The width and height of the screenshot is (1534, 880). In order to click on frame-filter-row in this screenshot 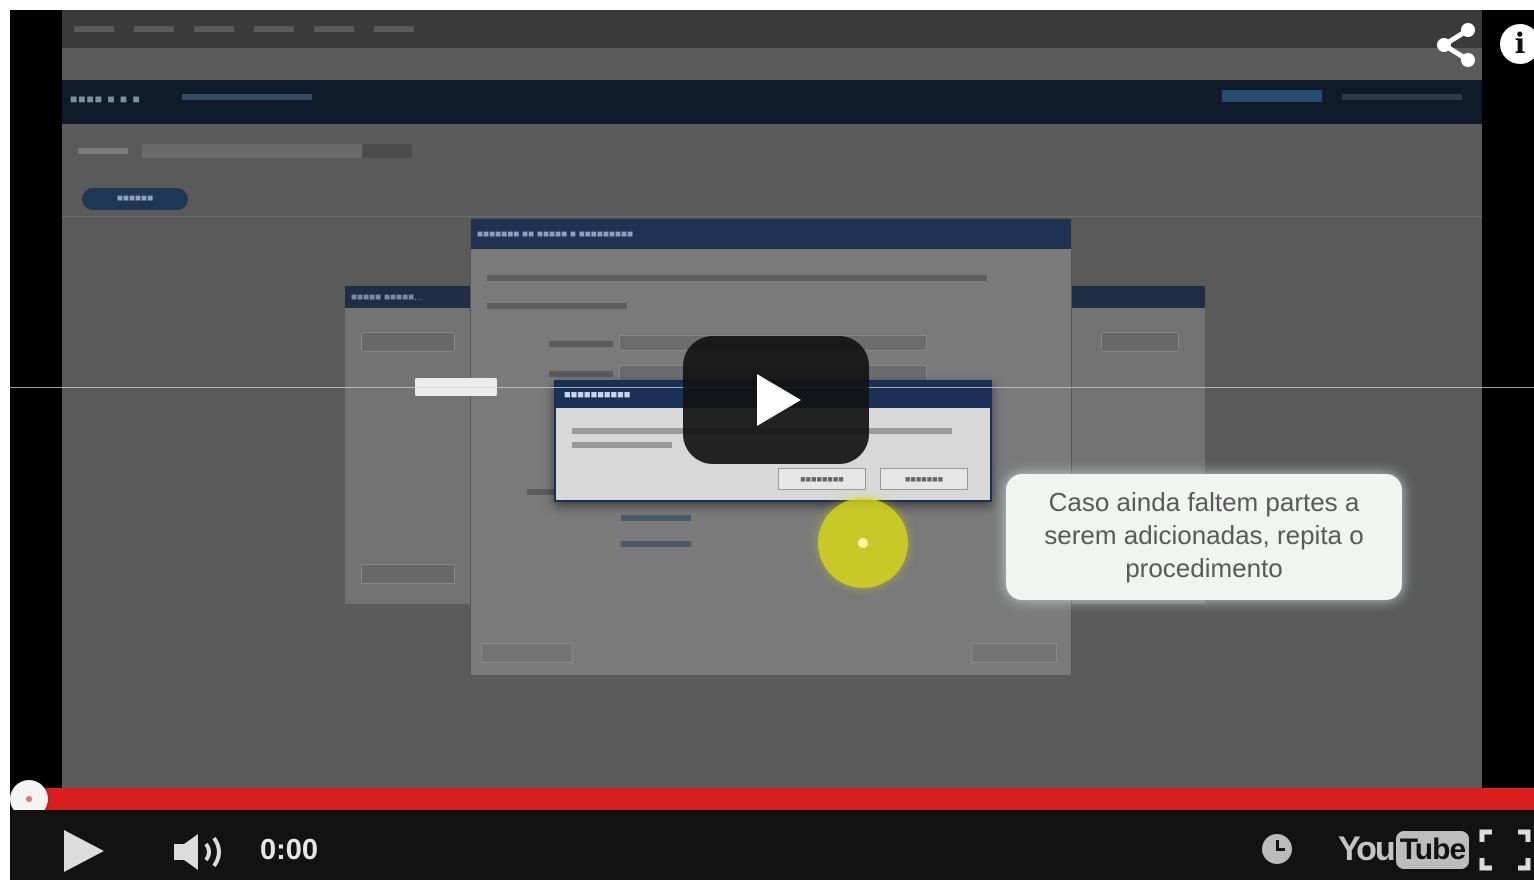, I will do `click(772, 152)`.